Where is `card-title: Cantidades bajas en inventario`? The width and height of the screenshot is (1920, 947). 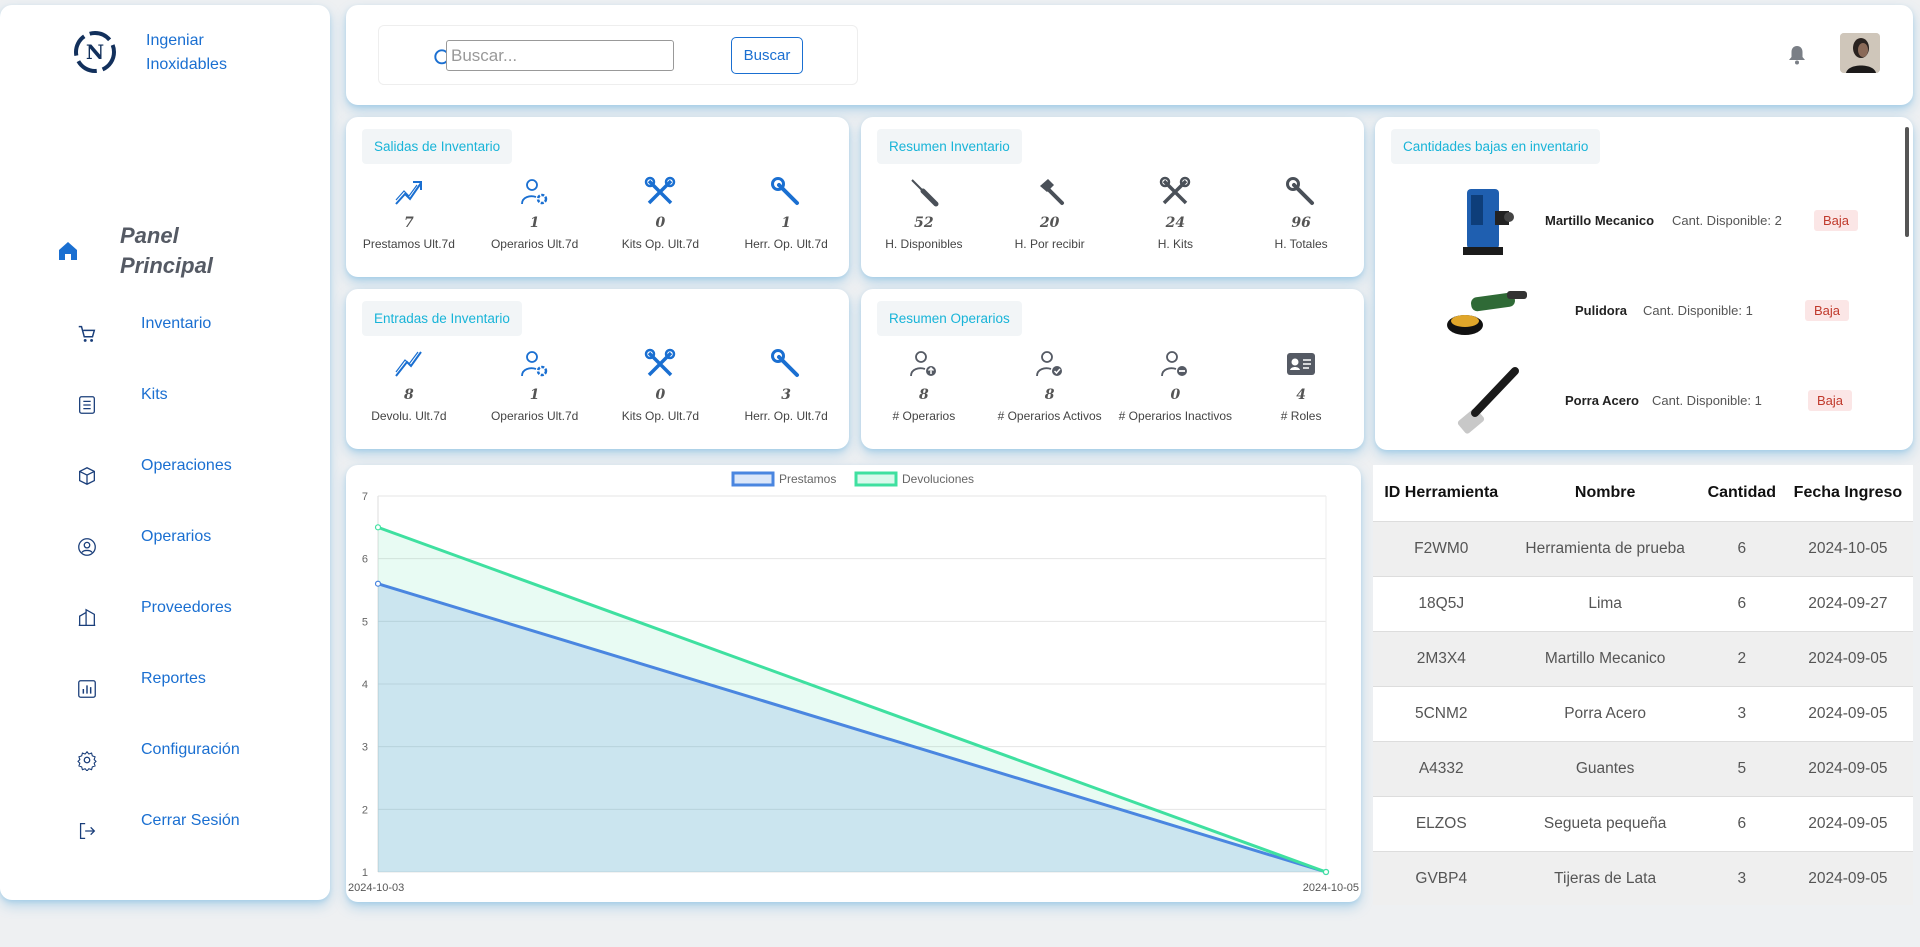 card-title: Cantidades bajas en inventario is located at coordinates (1496, 146).